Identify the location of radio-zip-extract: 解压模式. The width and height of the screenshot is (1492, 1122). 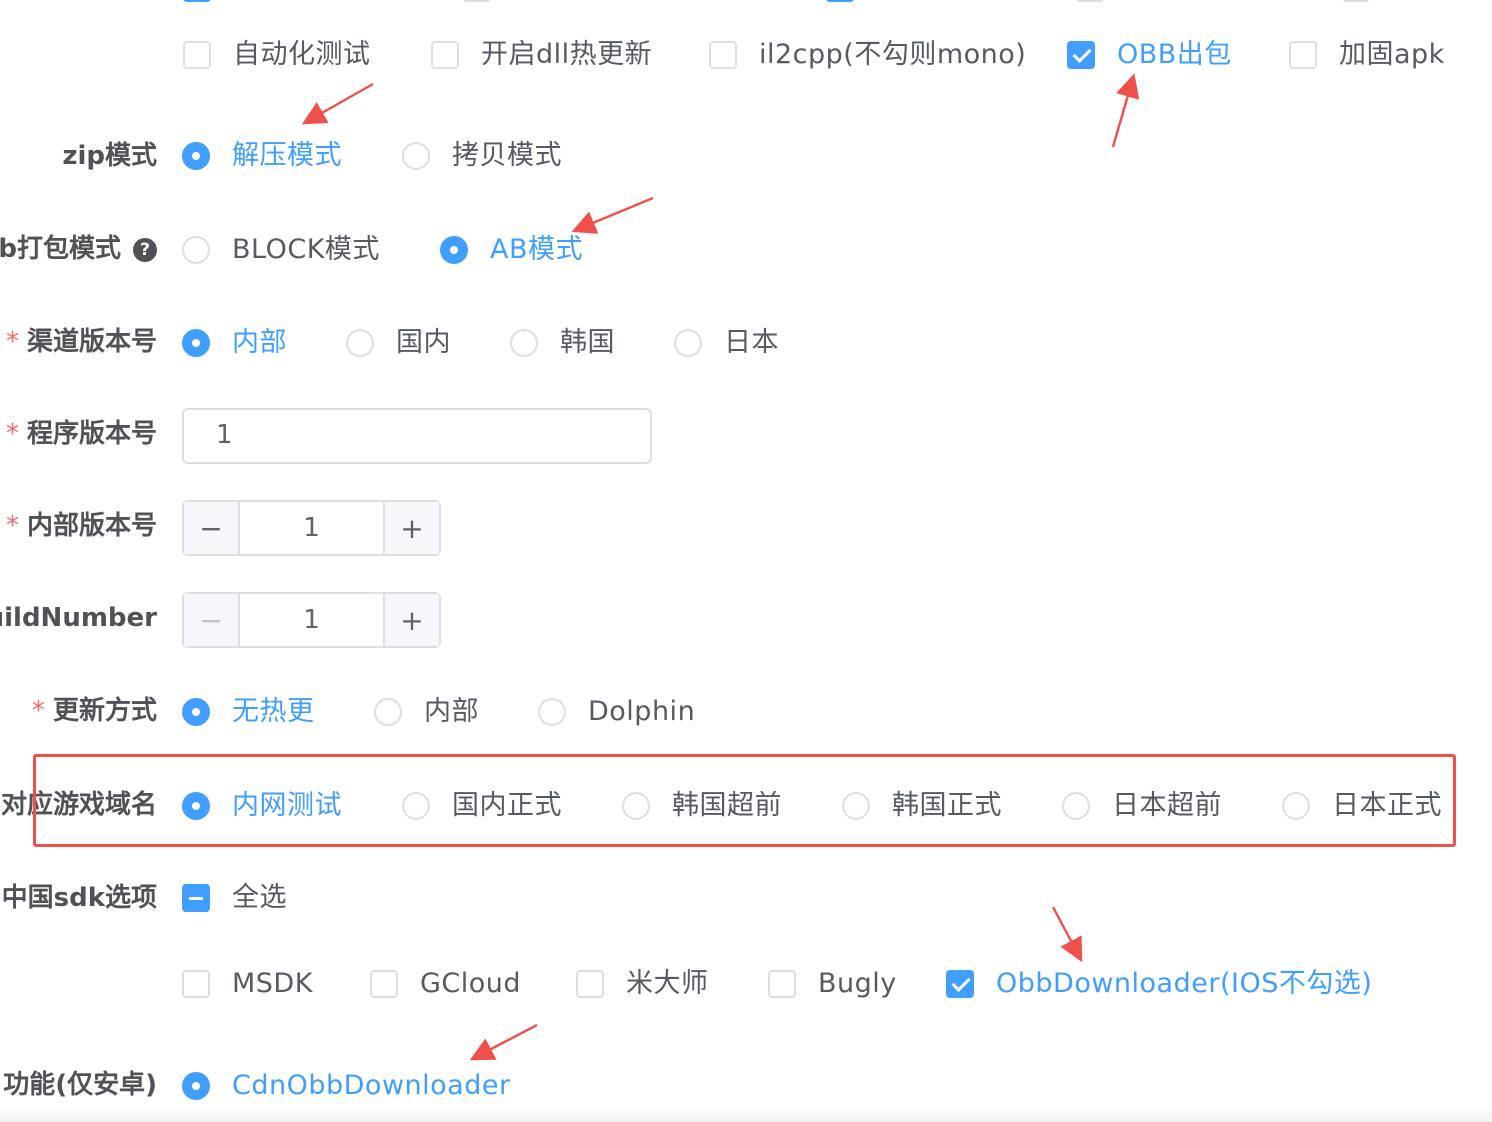
(262, 156).